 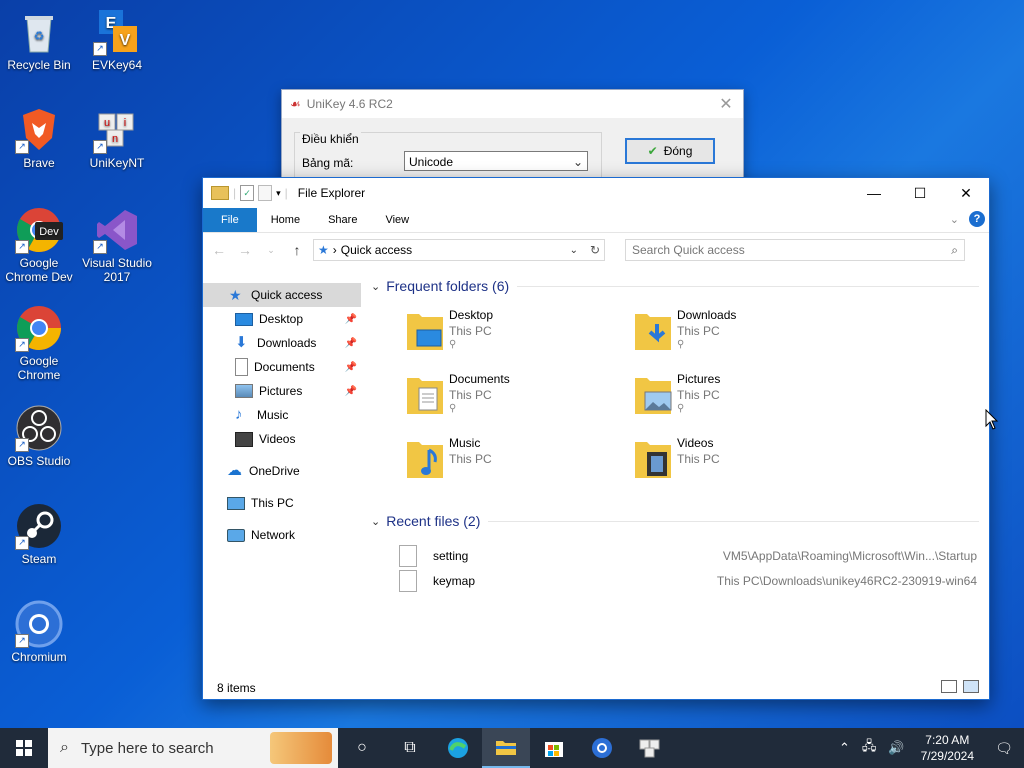 I want to click on clock: 7:20 AM 7/29/2024, so click(x=947, y=748).